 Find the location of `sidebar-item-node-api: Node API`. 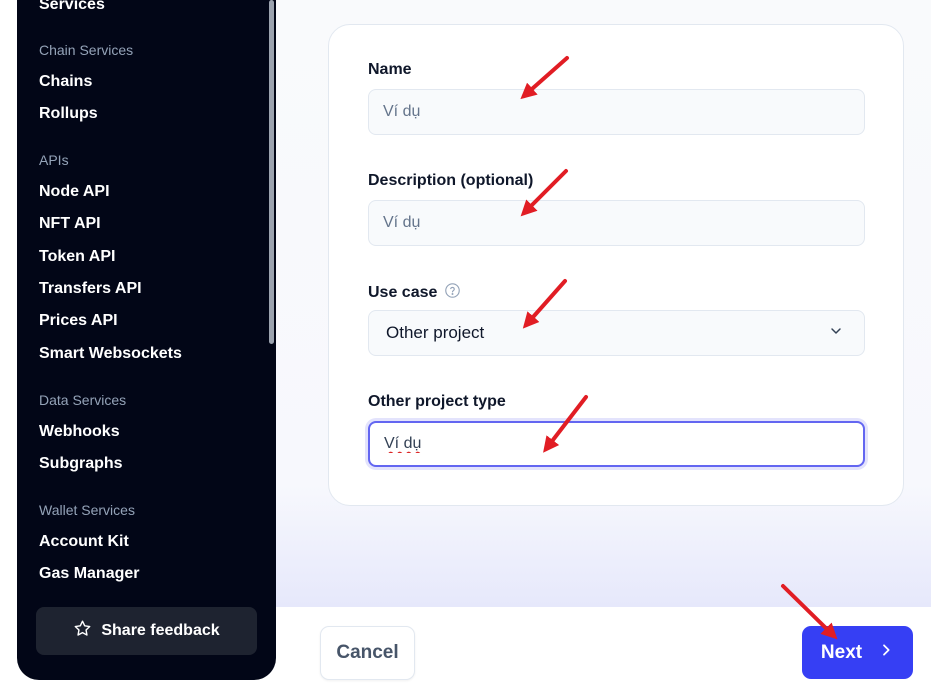

sidebar-item-node-api: Node API is located at coordinates (74, 192).